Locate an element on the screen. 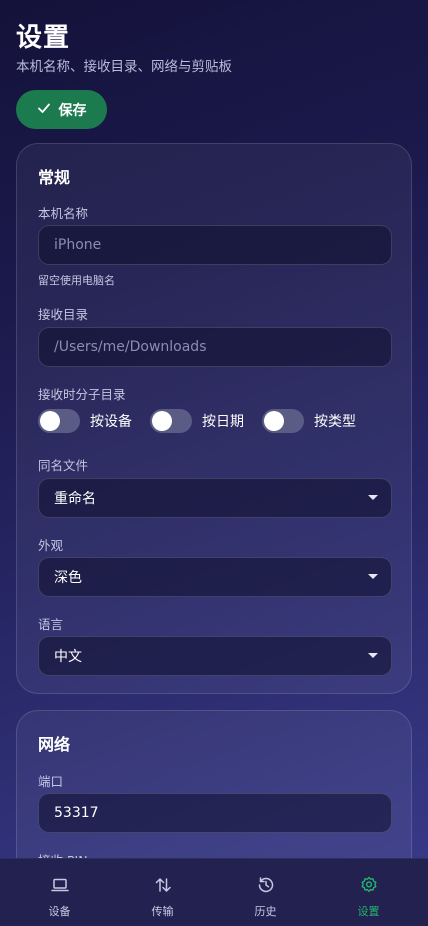  same-name-select: 重命名 is located at coordinates (215, 498).